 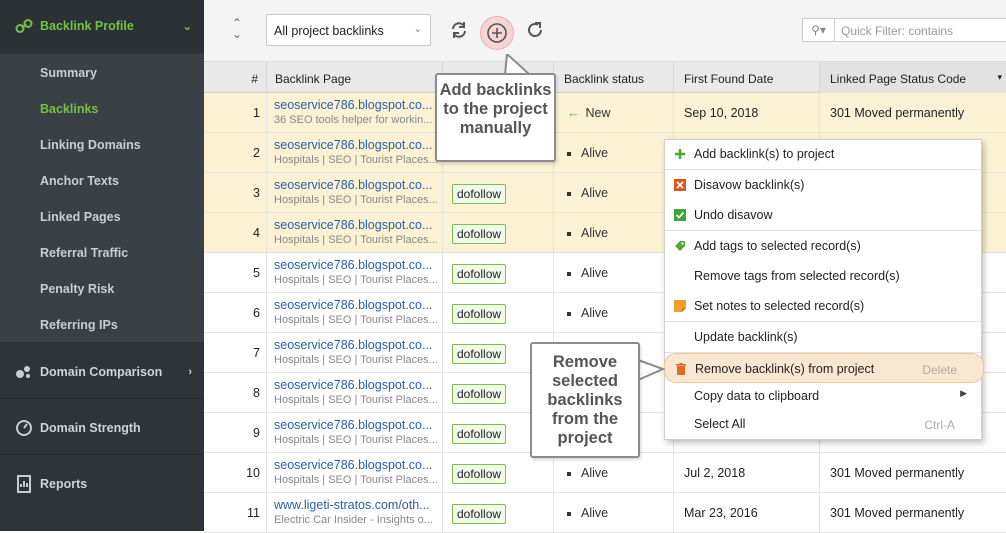 What do you see at coordinates (84, 253) in the screenshot?
I see `sidebar-item-referral-traffic: Referral Traffic` at bounding box center [84, 253].